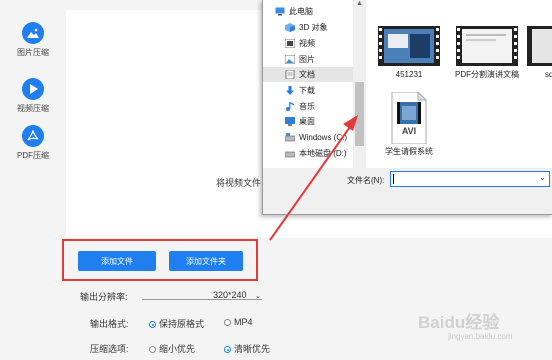  What do you see at coordinates (487, 74) in the screenshot?
I see `file-name: PDF分割演讲文稿` at bounding box center [487, 74].